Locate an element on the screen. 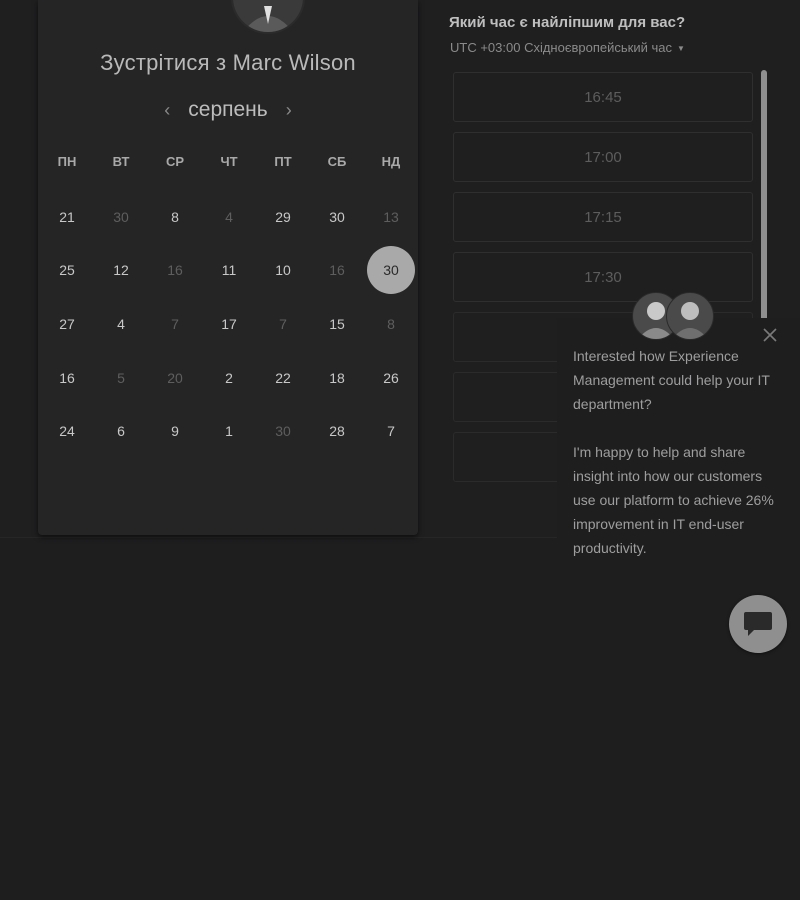  calendar-day-disabled: 8 is located at coordinates (391, 323).